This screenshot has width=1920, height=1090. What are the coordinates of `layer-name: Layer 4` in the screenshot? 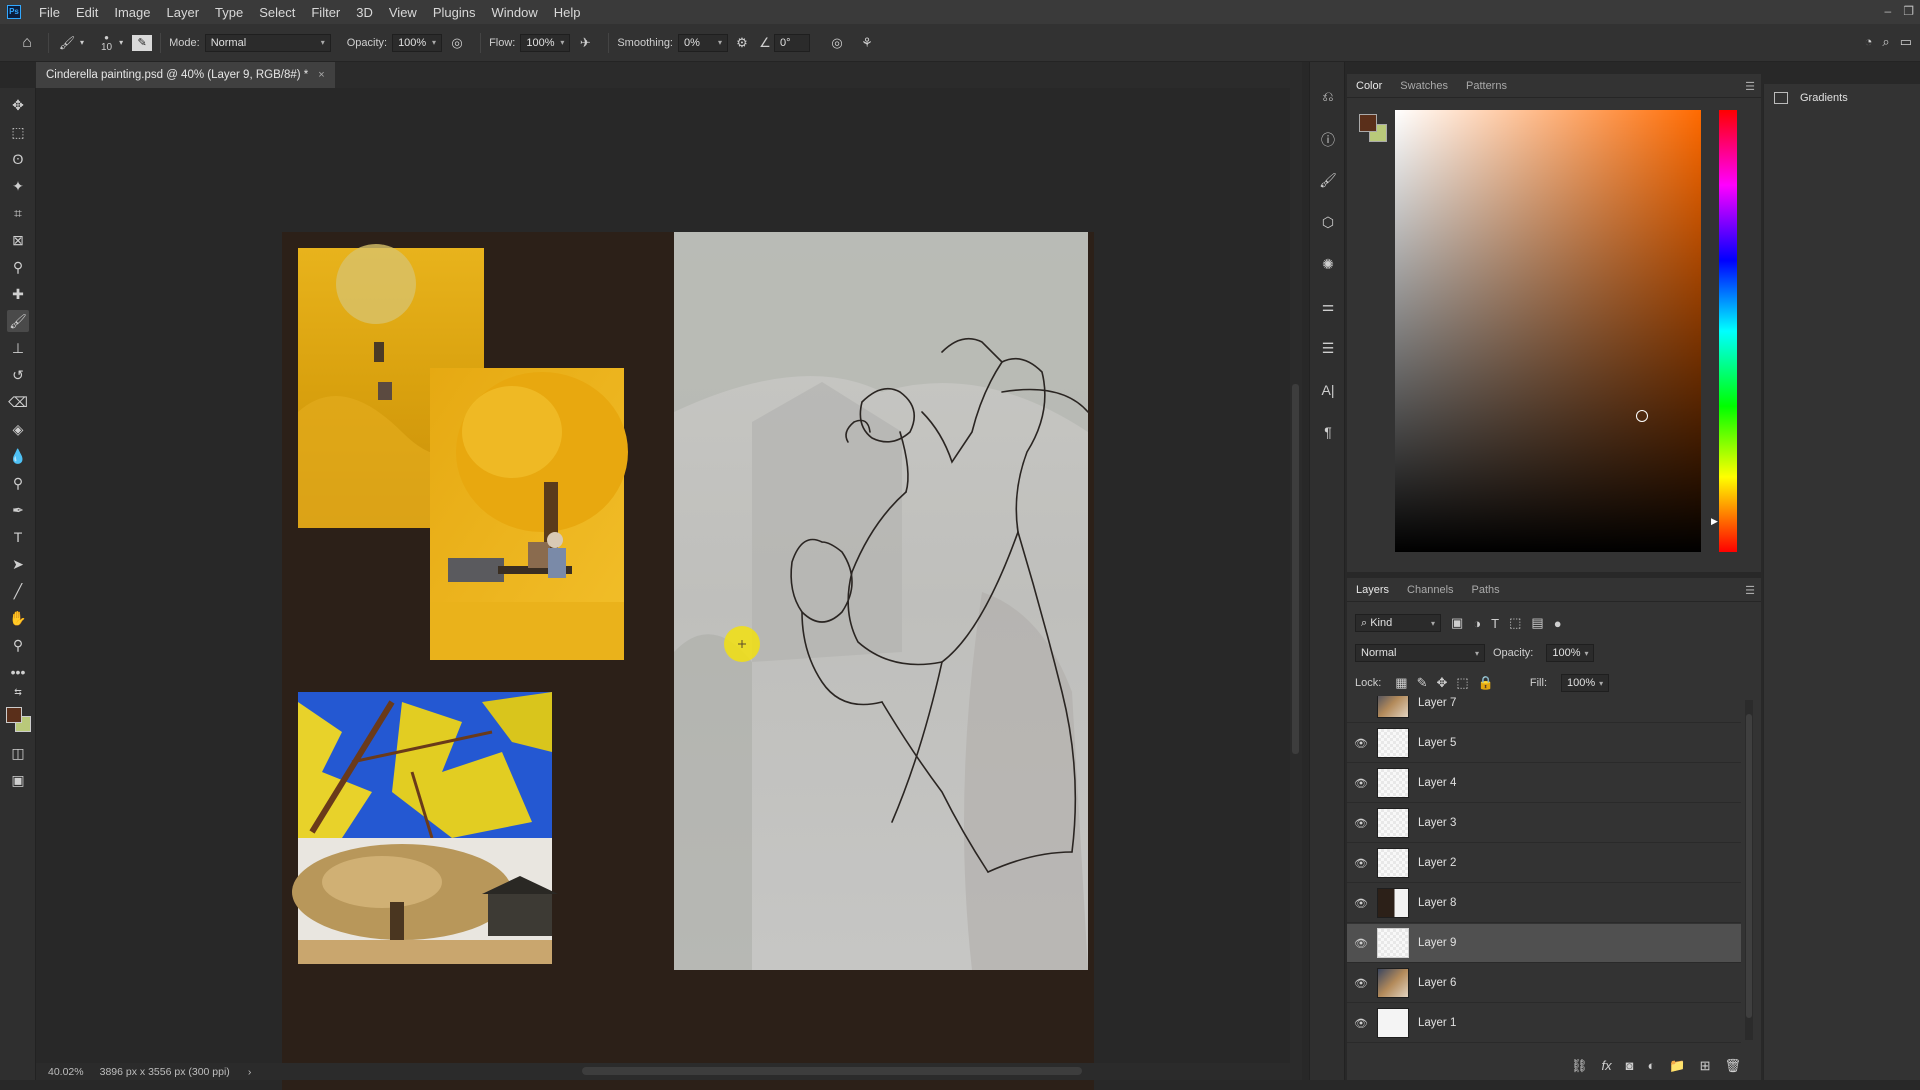 It's located at (1437, 783).